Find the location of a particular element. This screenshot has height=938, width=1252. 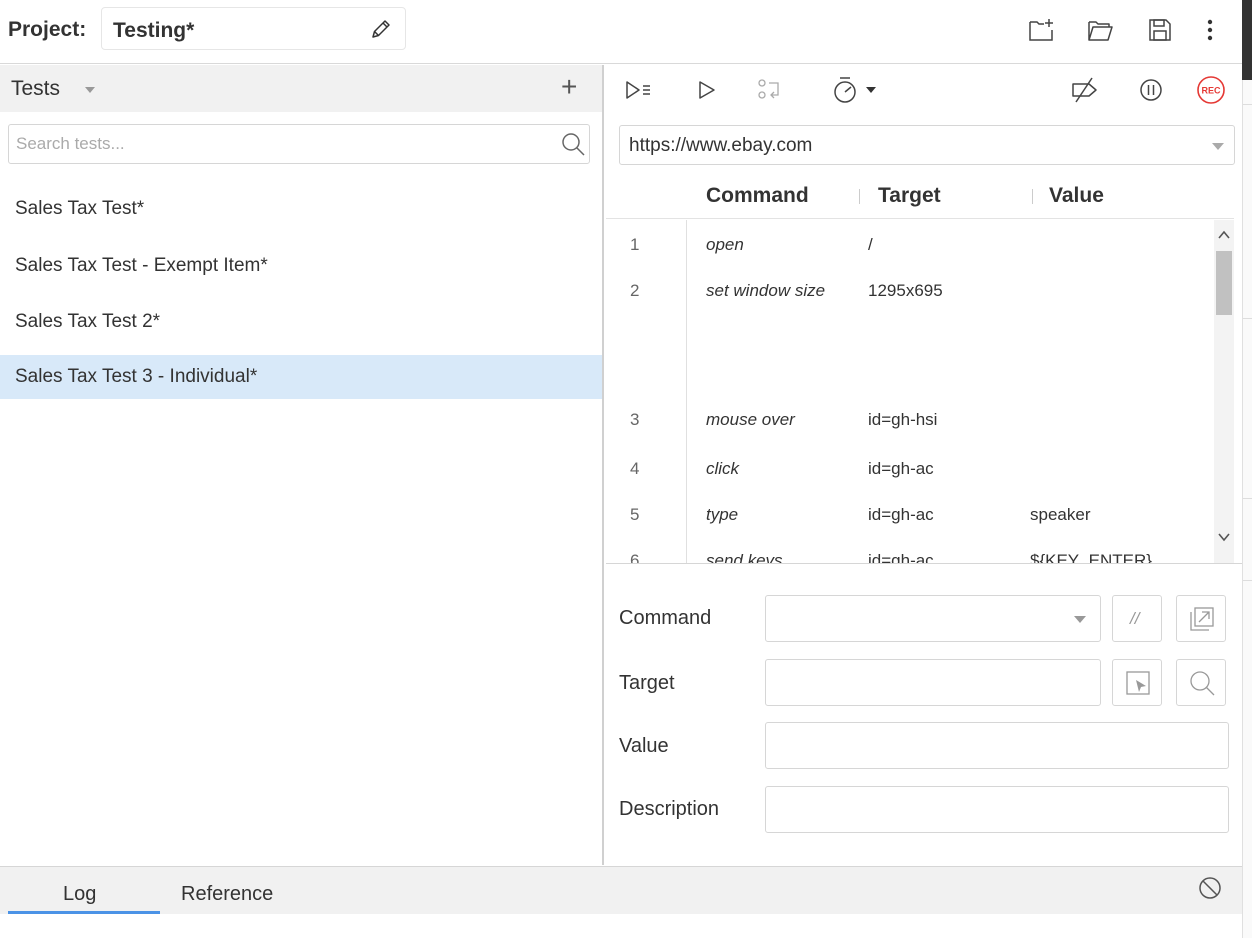

test-item: Sales Tax Test* is located at coordinates (301, 209).